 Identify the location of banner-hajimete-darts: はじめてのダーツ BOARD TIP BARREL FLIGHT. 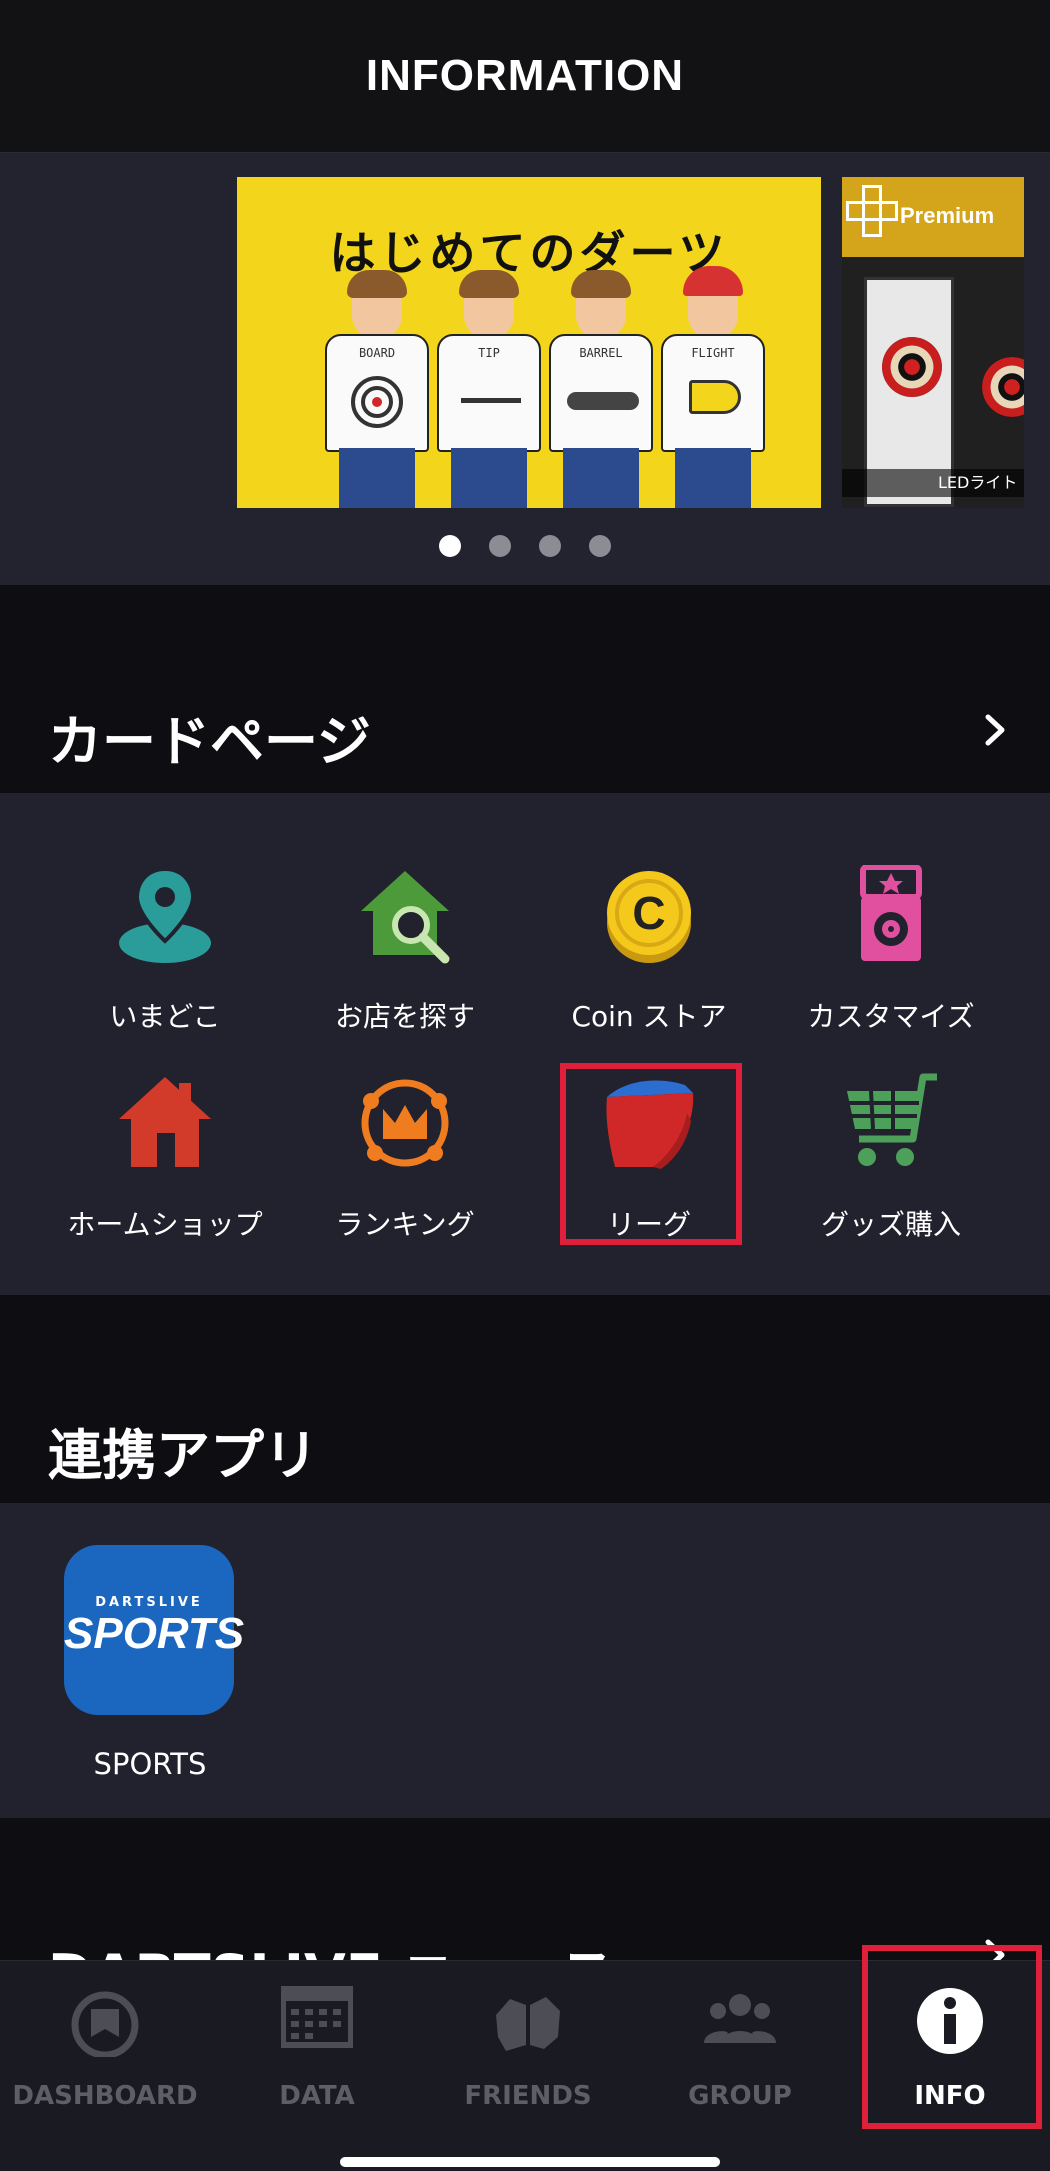
(529, 342).